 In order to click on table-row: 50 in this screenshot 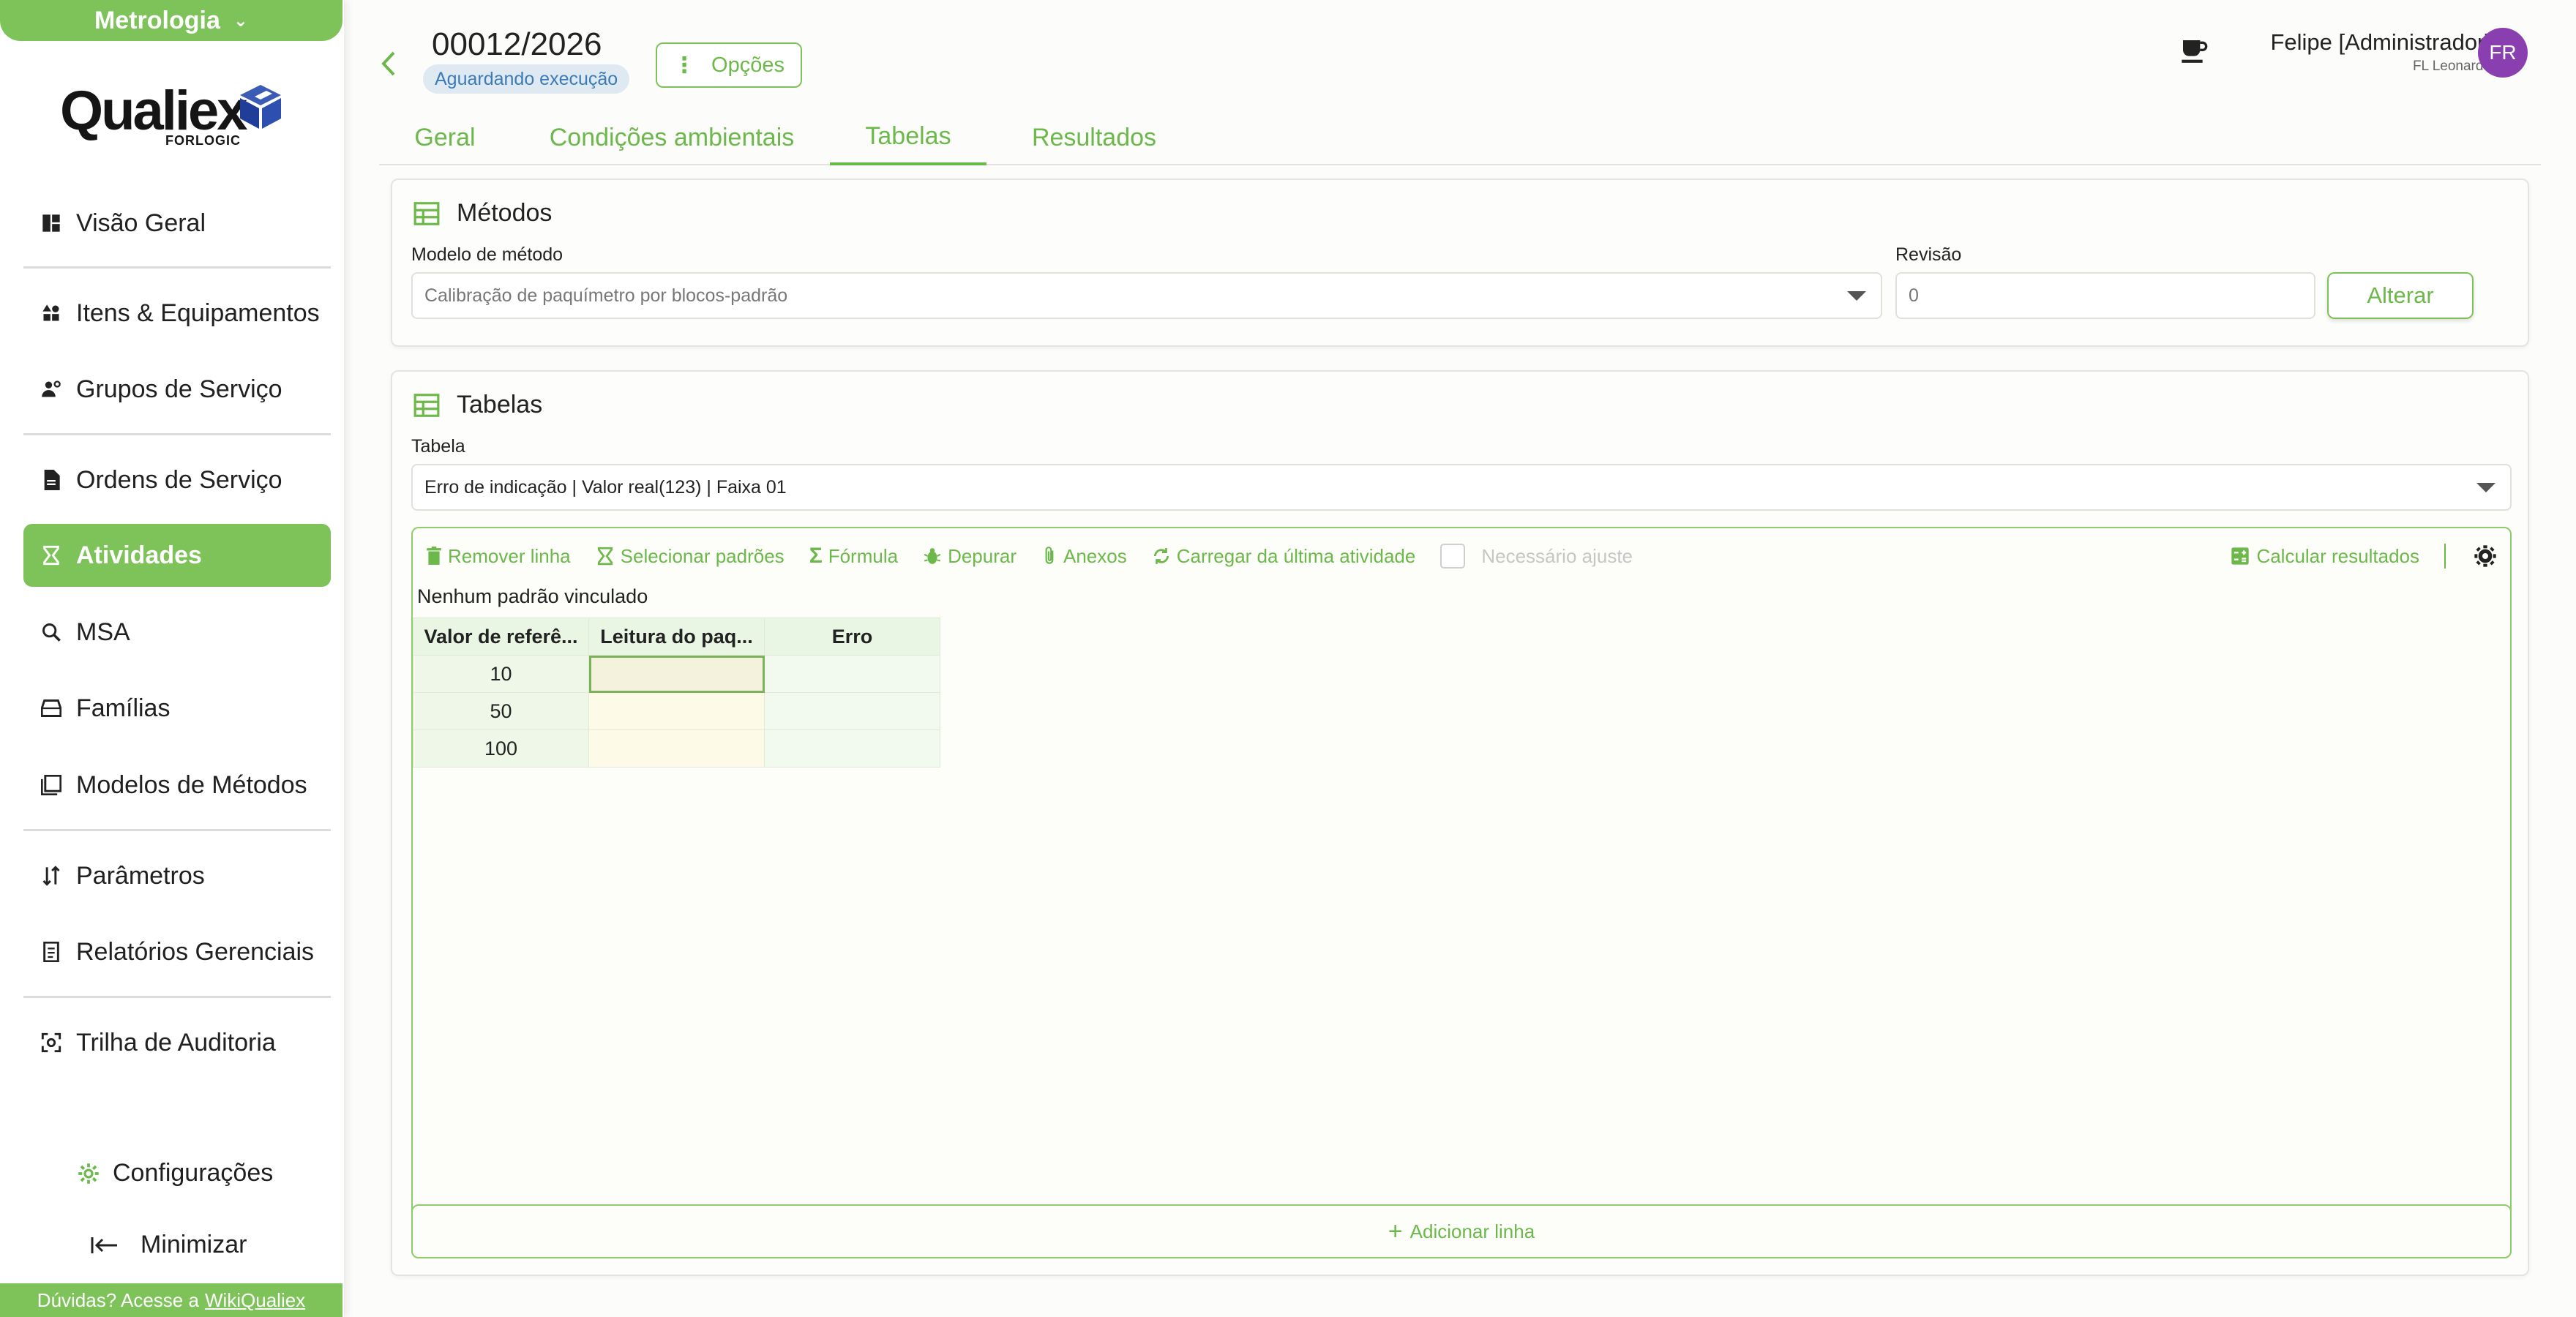, I will do `click(676, 711)`.